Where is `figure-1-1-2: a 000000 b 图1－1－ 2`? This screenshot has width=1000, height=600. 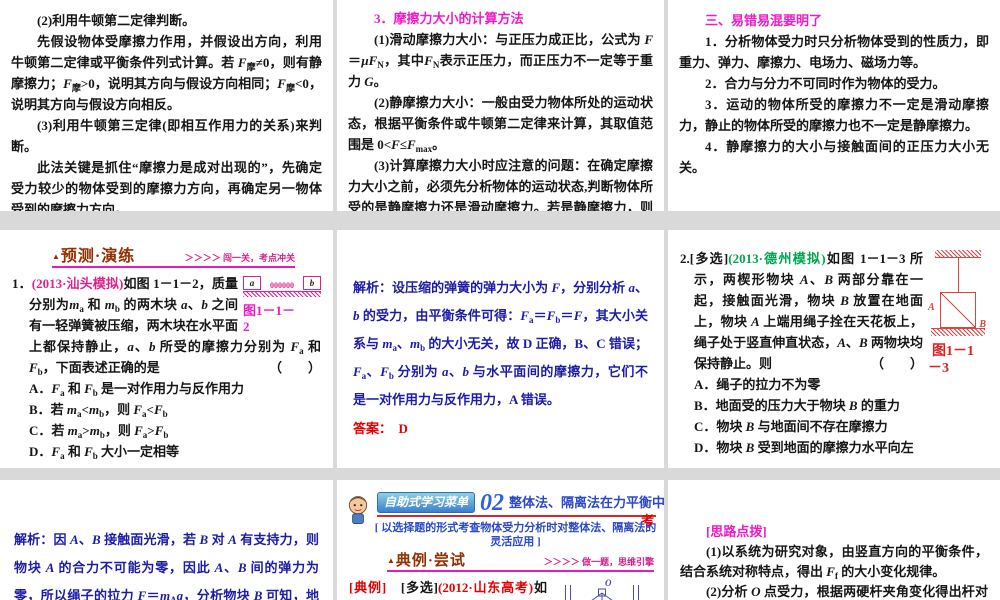
figure-1-1-2: a 000000 b 图1－1－ 2 is located at coordinates (282, 305).